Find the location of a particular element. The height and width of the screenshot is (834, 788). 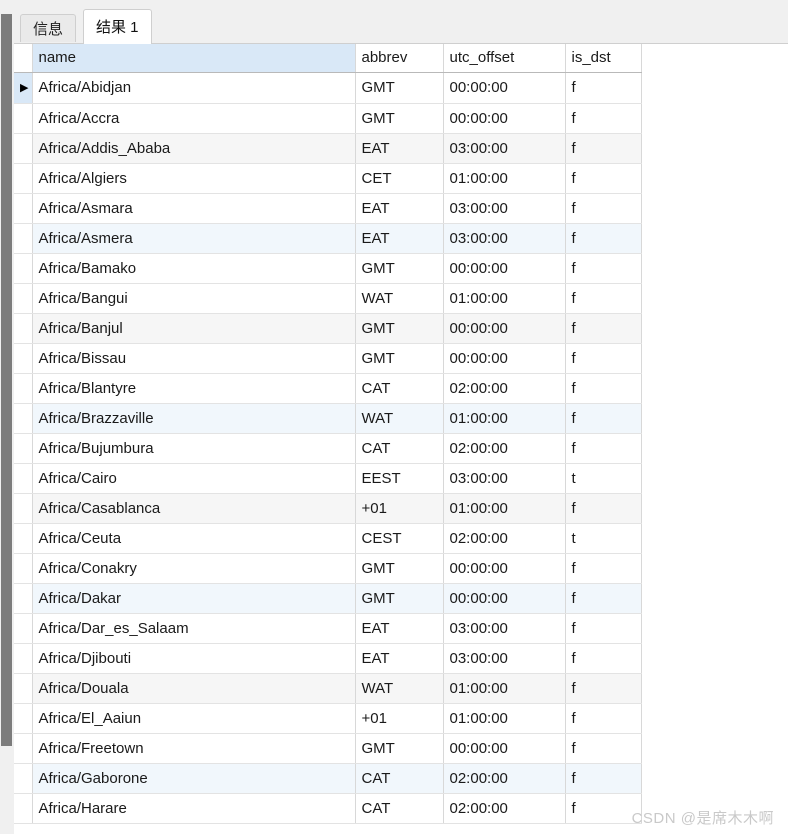

cell-name: Africa/Ceuta is located at coordinates (194, 538).